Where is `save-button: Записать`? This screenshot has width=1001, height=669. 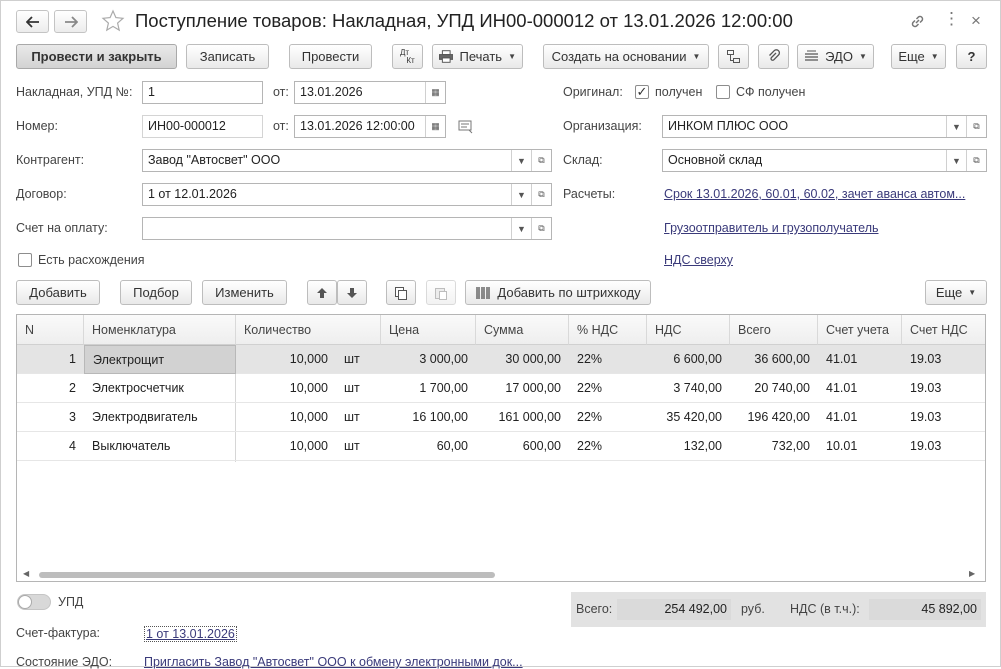 save-button: Записать is located at coordinates (227, 56).